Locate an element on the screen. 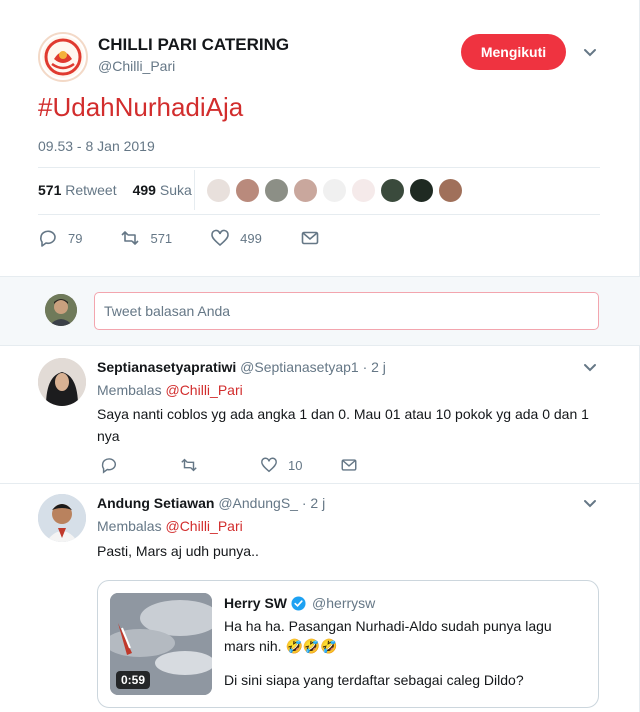 The image size is (640, 712). retweet-stat: 571 Retweet is located at coordinates (77, 190).